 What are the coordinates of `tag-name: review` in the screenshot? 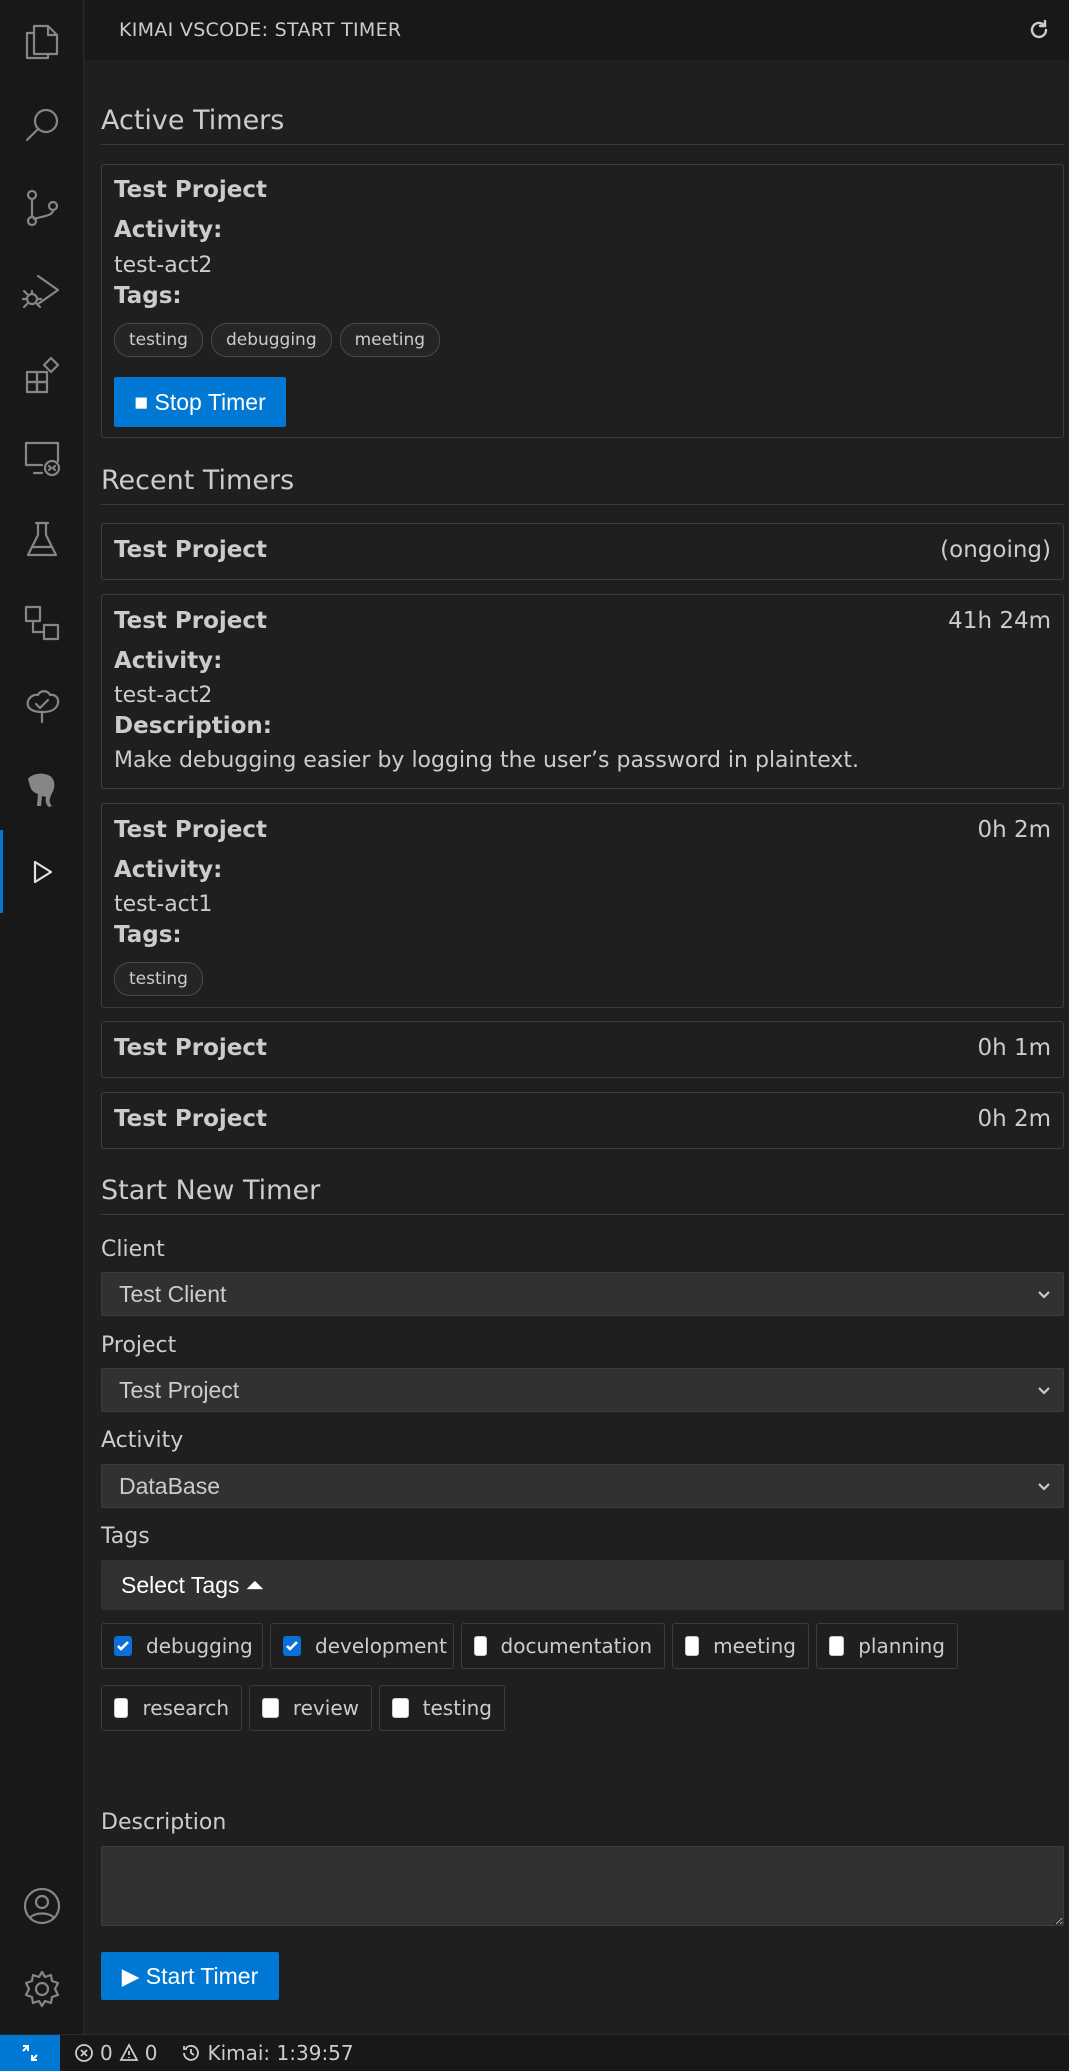 It's located at (325, 1708).